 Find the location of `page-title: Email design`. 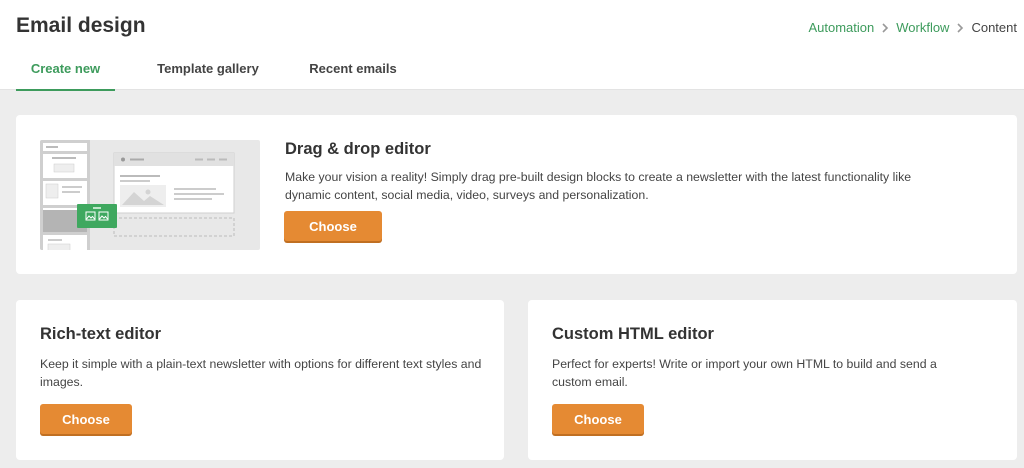

page-title: Email design is located at coordinates (81, 25).